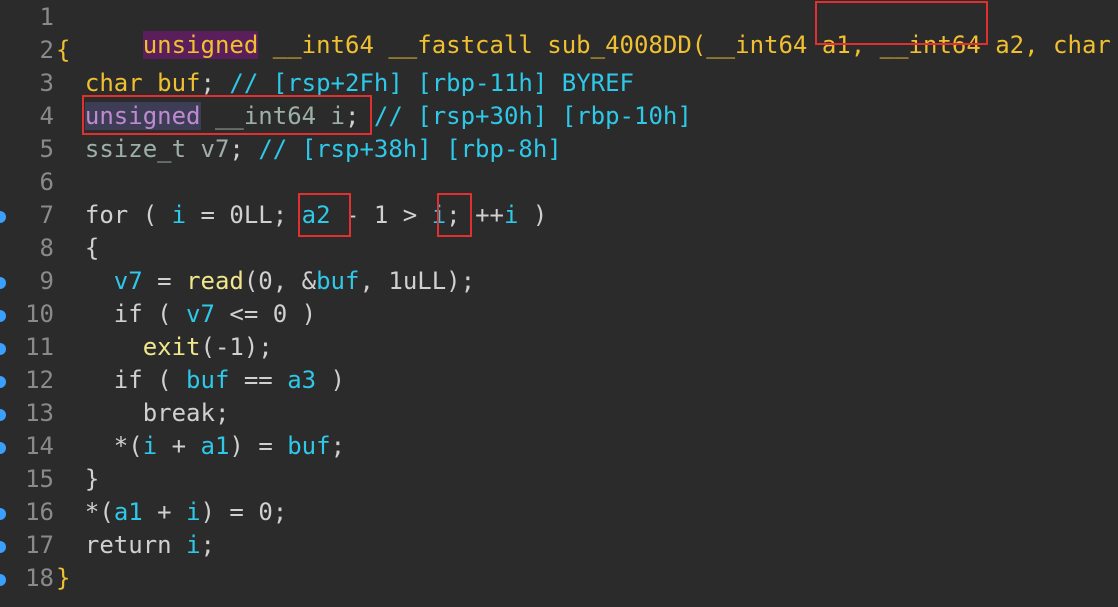  I want to click on code-line-17: 17 return i;, so click(559, 546).